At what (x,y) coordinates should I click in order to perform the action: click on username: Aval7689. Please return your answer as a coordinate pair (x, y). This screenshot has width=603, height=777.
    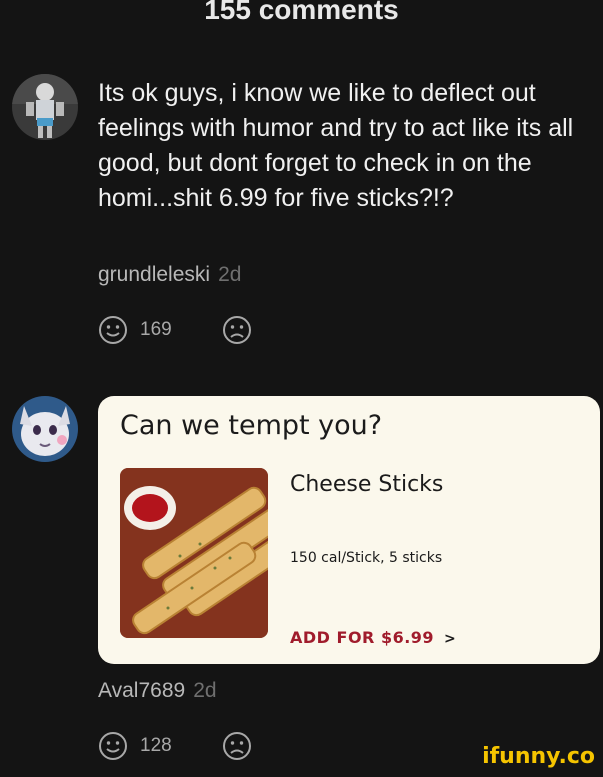
    Looking at the image, I should click on (141, 690).